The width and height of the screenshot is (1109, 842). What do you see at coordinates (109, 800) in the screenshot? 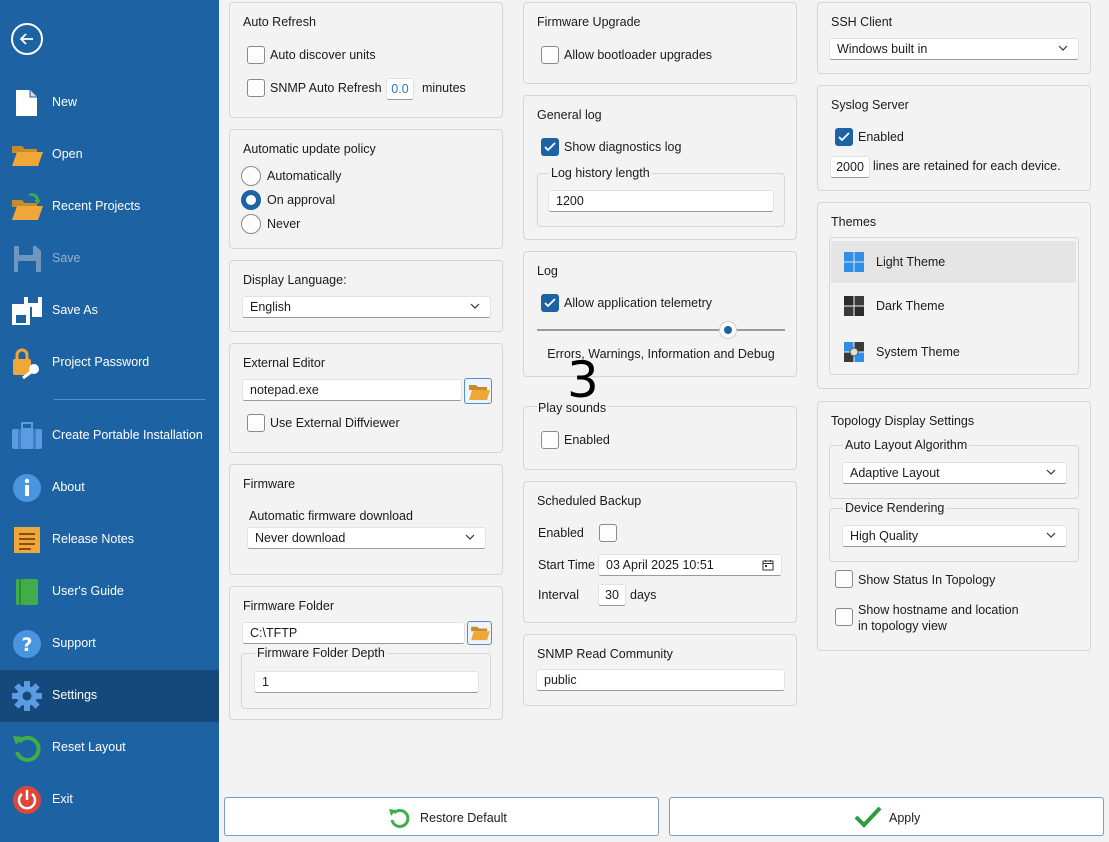
I see `sidebar-item-exit: Exit` at bounding box center [109, 800].